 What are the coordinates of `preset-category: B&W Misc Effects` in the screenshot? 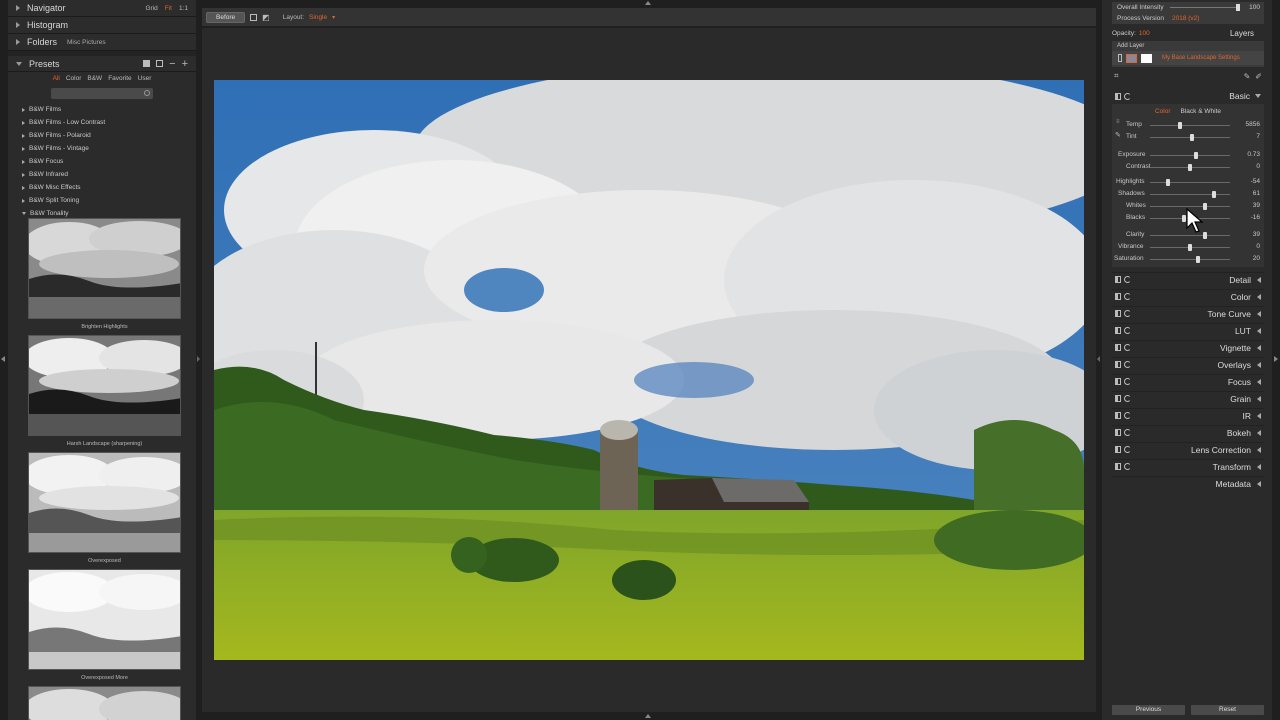 It's located at (102, 187).